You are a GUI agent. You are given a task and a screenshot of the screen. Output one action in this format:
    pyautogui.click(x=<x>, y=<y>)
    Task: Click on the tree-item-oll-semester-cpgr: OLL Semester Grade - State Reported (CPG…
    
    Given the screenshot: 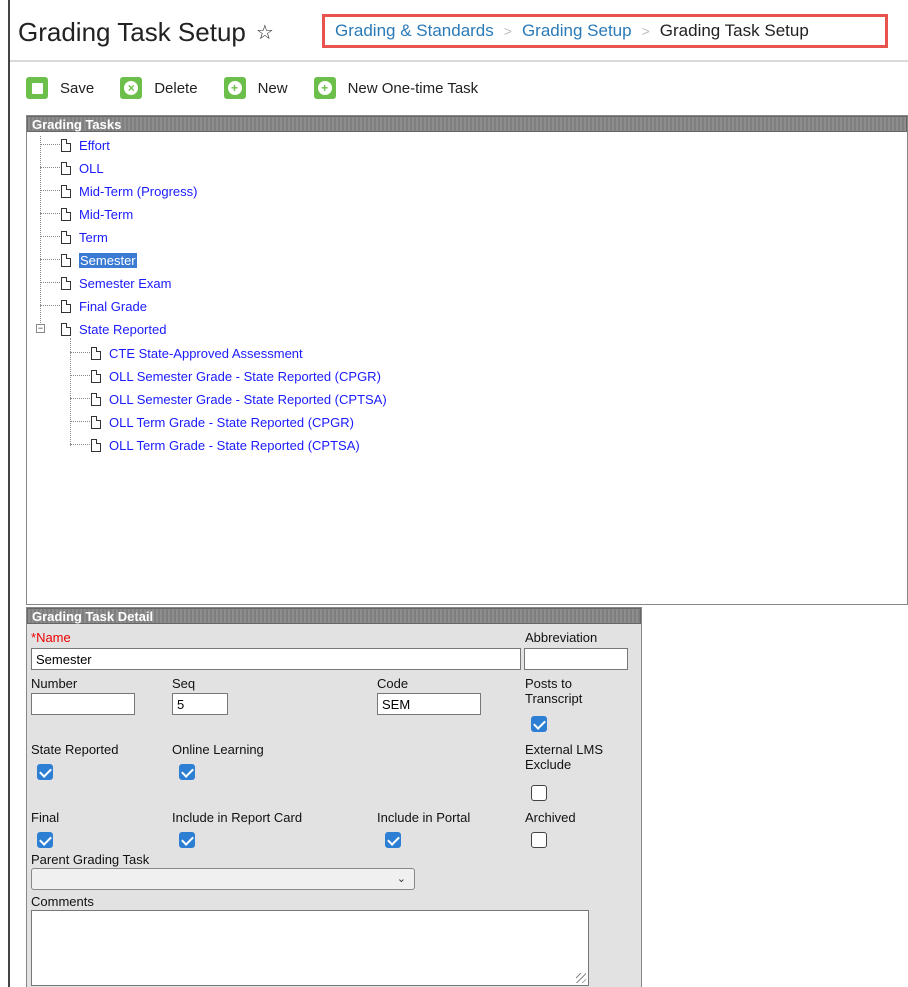 What is the action you would take?
    pyautogui.click(x=236, y=376)
    